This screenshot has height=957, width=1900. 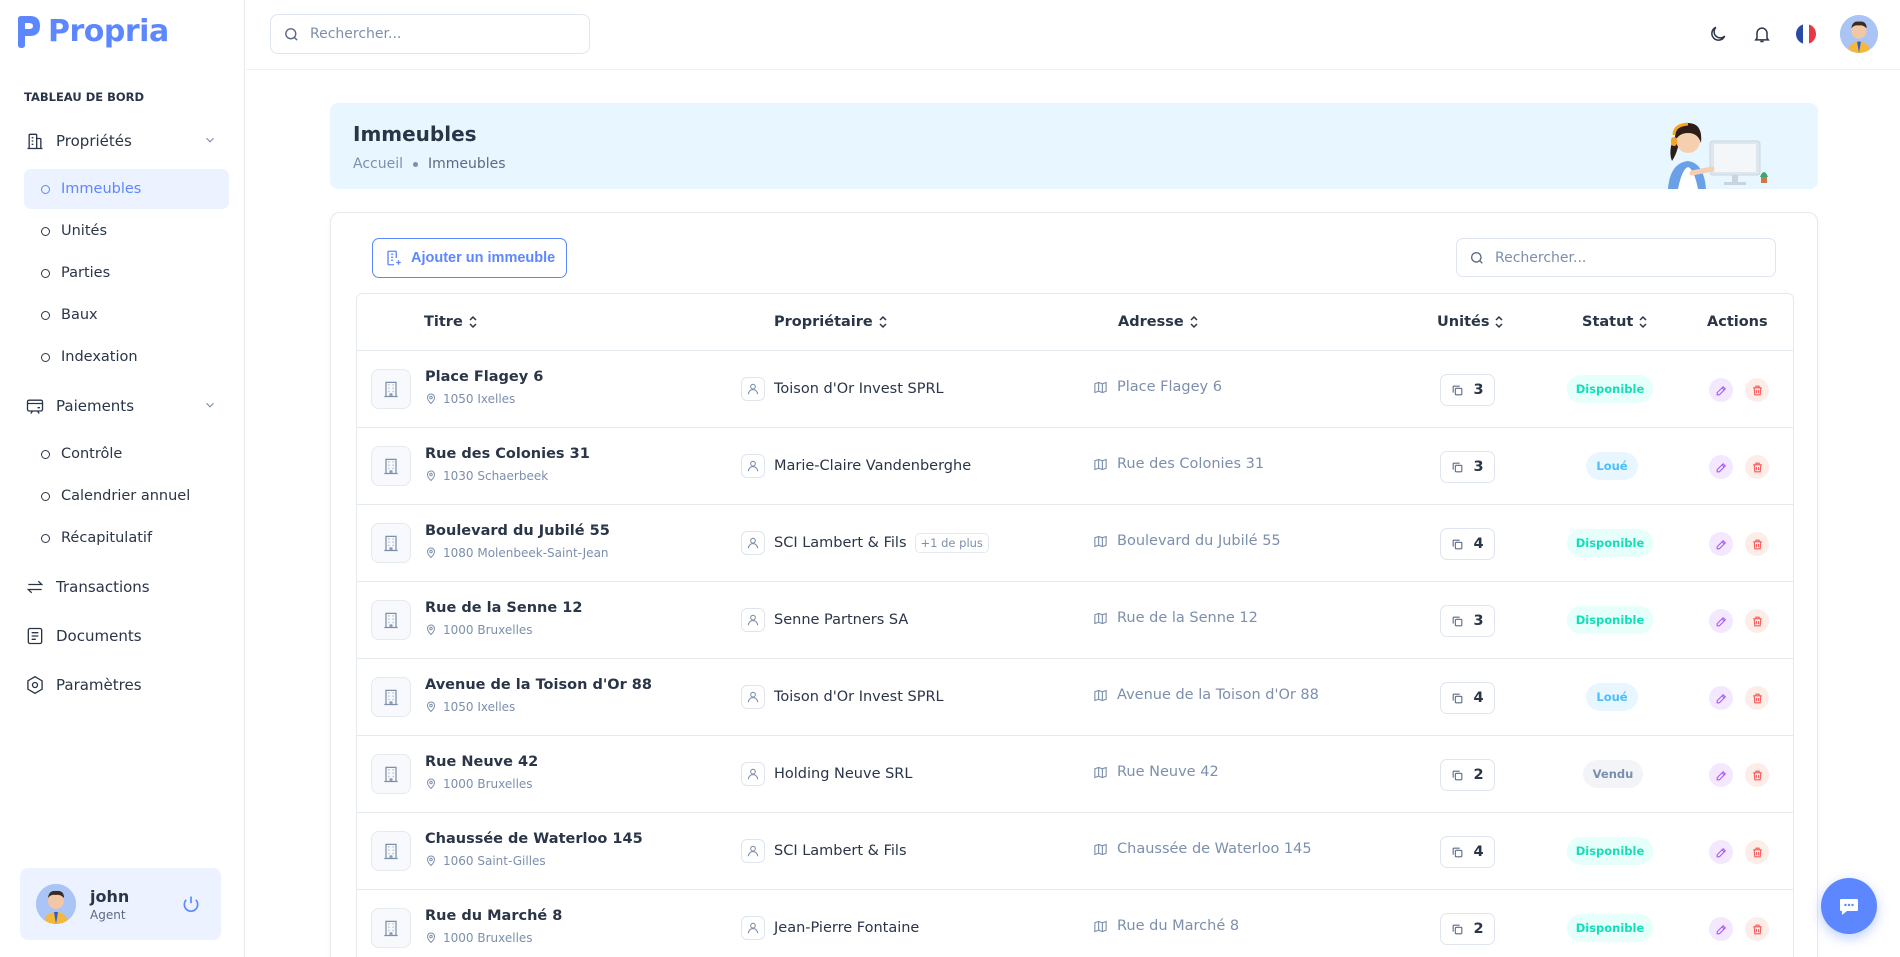 I want to click on building-title: Boulevard du Jubilé 55, so click(x=517, y=531).